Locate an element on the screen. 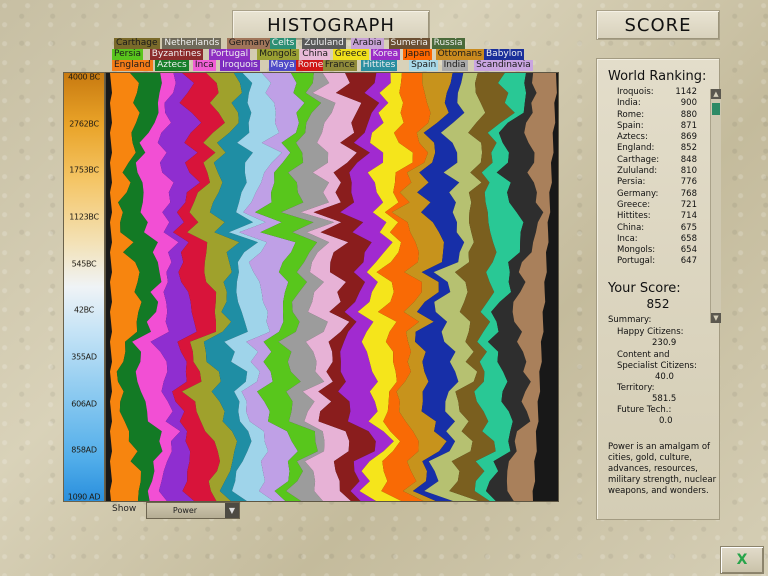  ranking-civ-name: Portugal: is located at coordinates (636, 261).